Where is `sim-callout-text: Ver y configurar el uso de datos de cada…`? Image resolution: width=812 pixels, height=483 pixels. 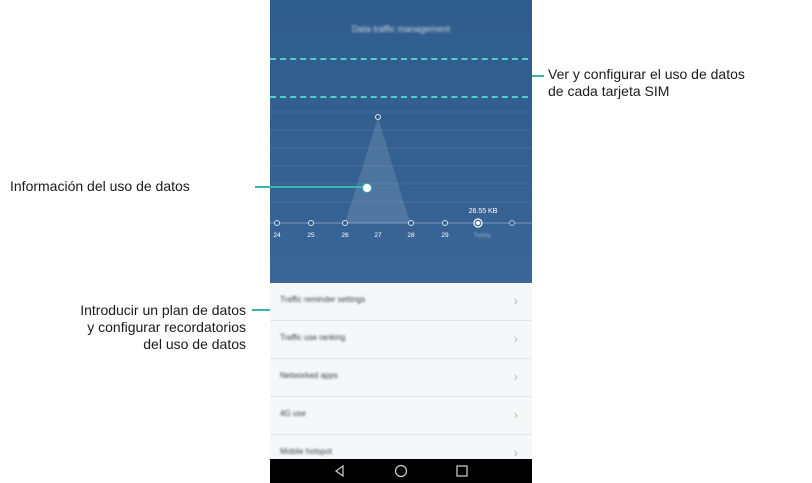 sim-callout-text: Ver y configurar el uso de datos de cada… is located at coordinates (646, 83).